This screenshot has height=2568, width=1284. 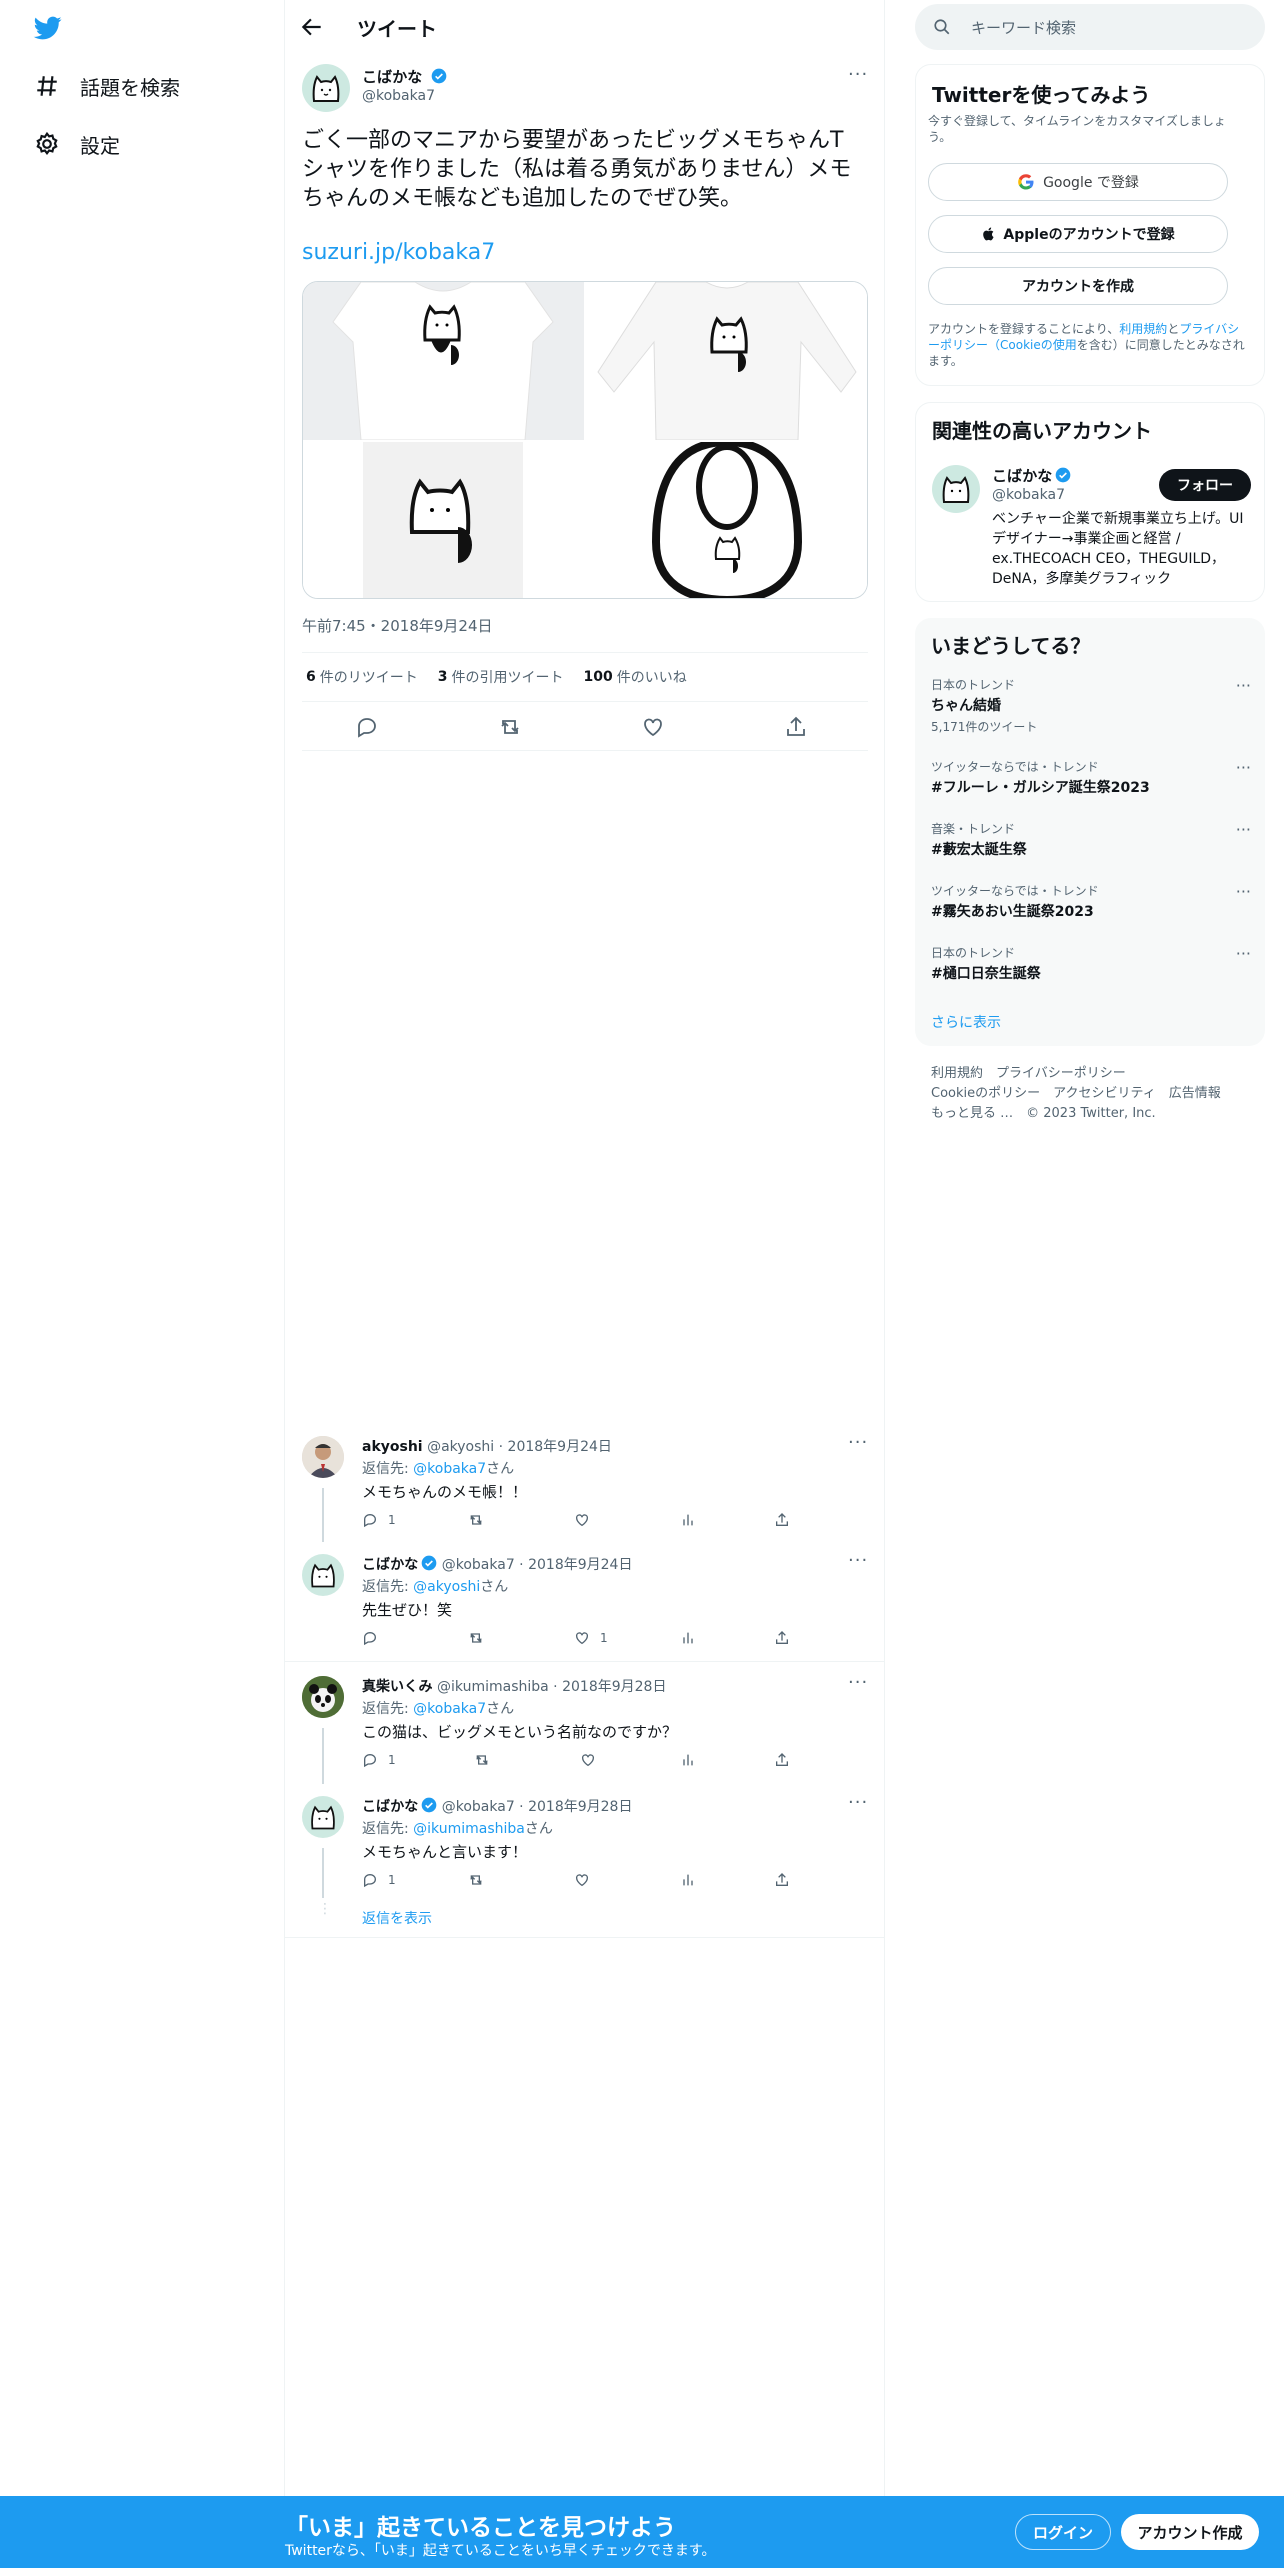 I want to click on quote-count: 3, so click(x=443, y=677).